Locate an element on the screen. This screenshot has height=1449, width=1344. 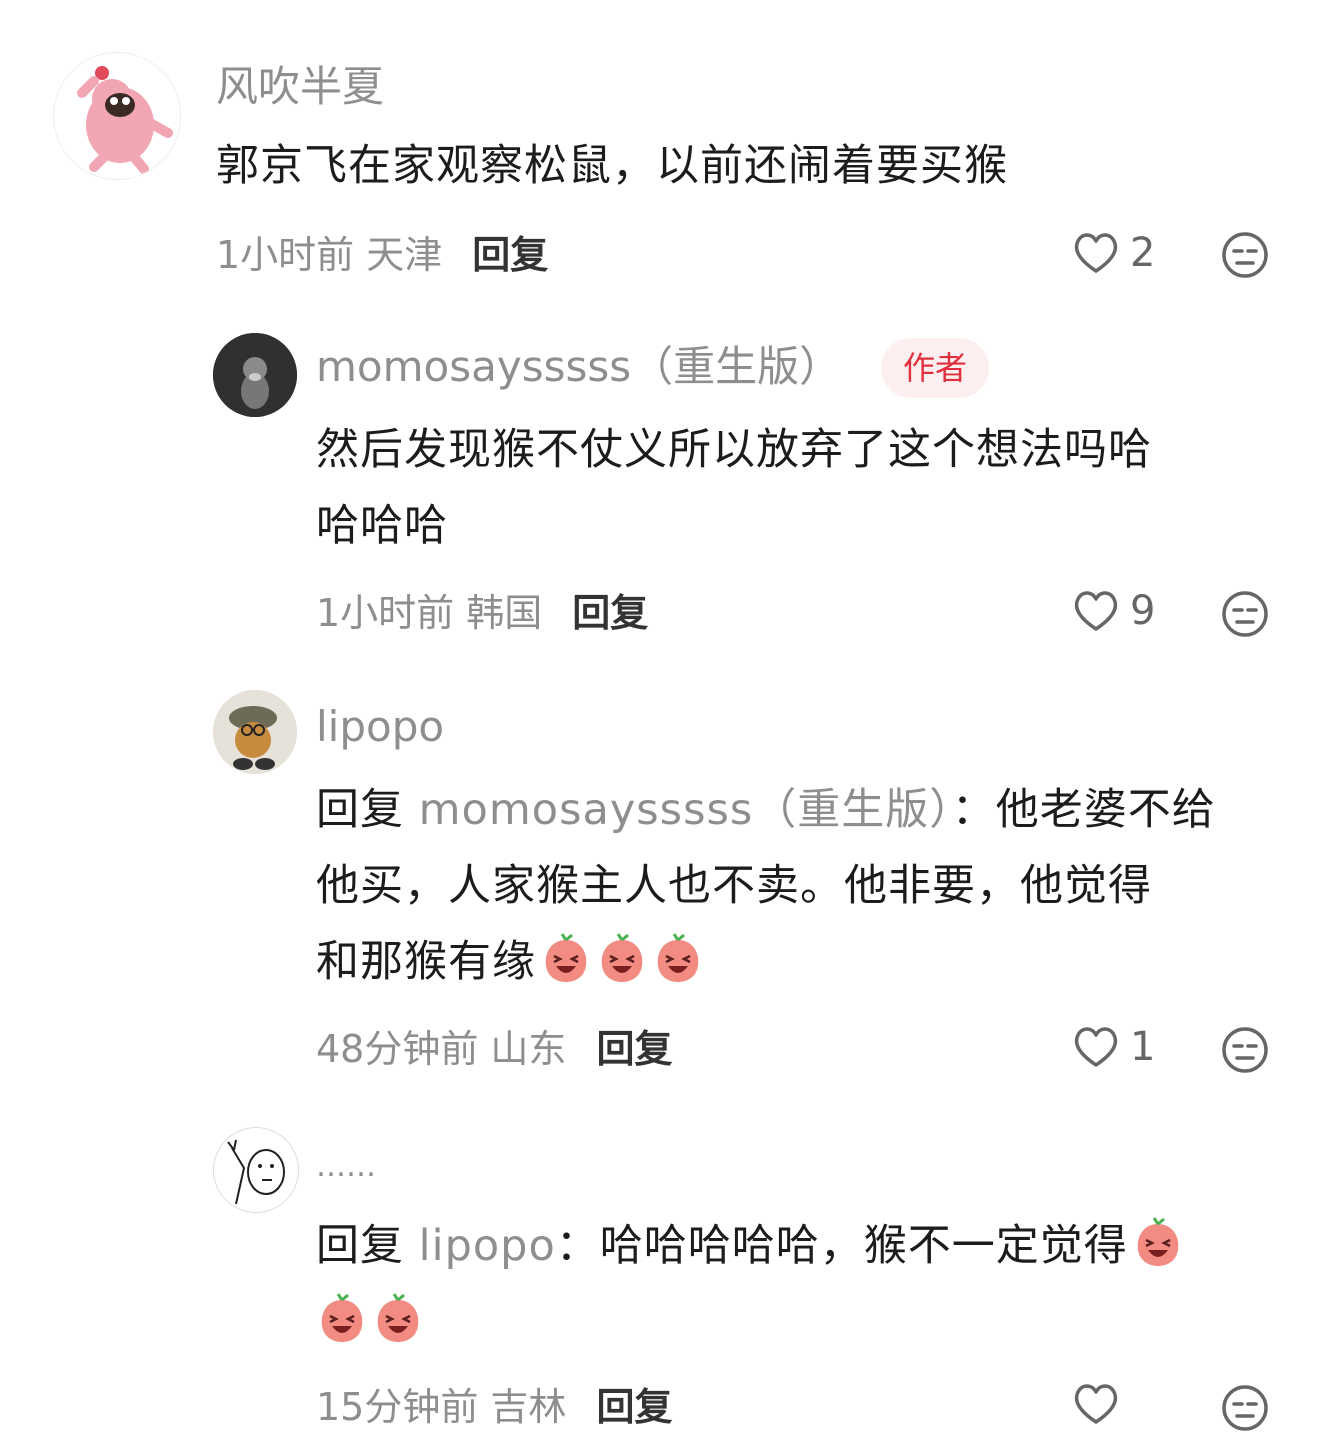
comment-meta: 1小时前 韩国 回复 is located at coordinates (482, 613).